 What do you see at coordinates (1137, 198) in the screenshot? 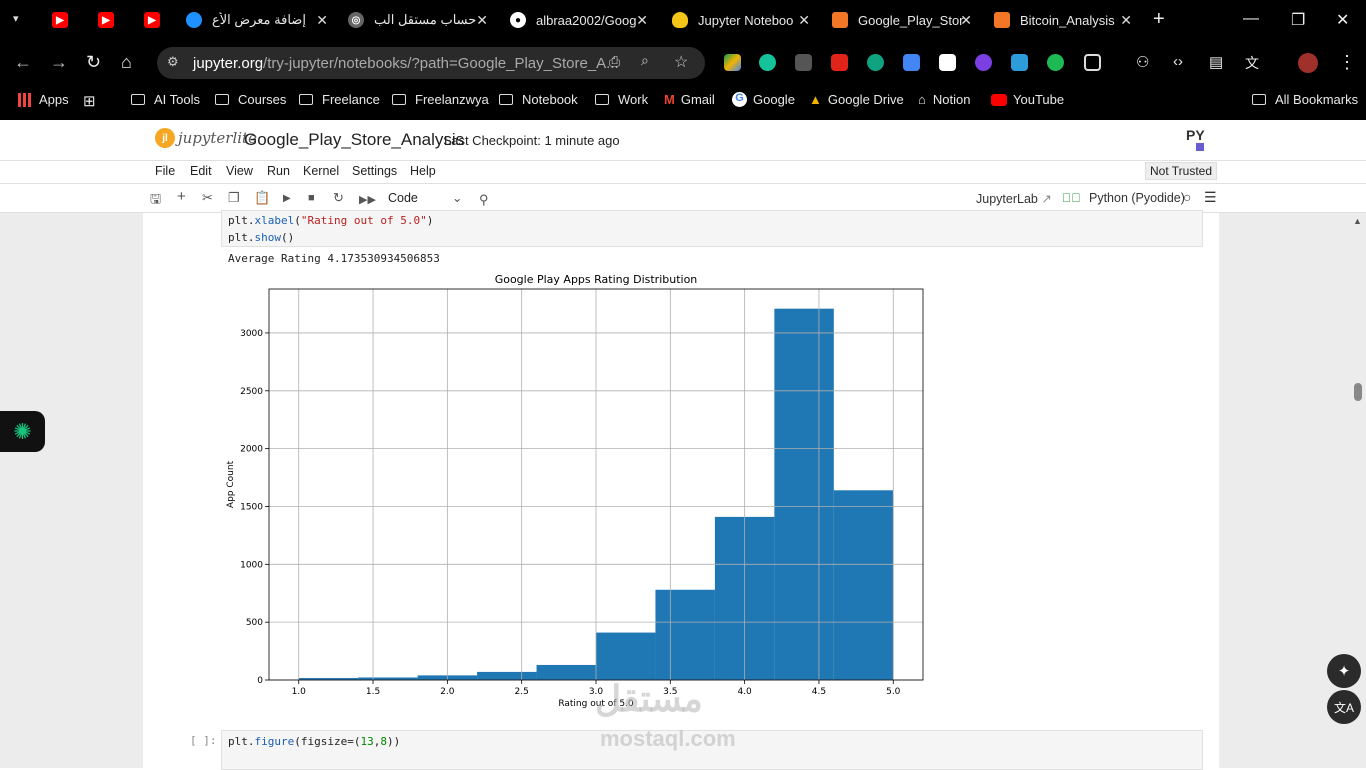
I see `kernel-name: Python (Pyodide)` at bounding box center [1137, 198].